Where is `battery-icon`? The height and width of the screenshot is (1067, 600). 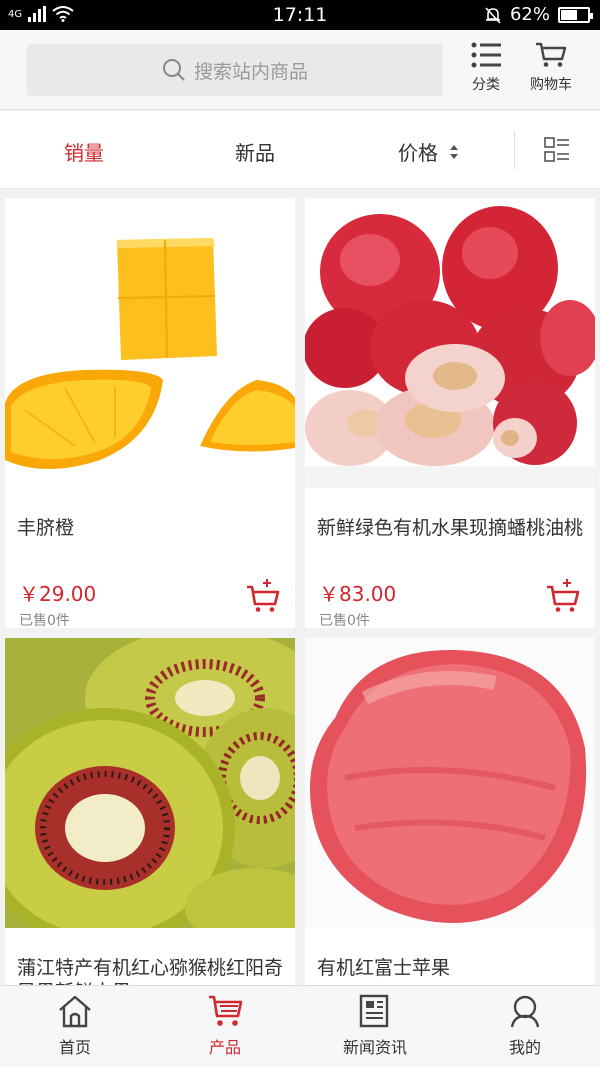 battery-icon is located at coordinates (575, 14).